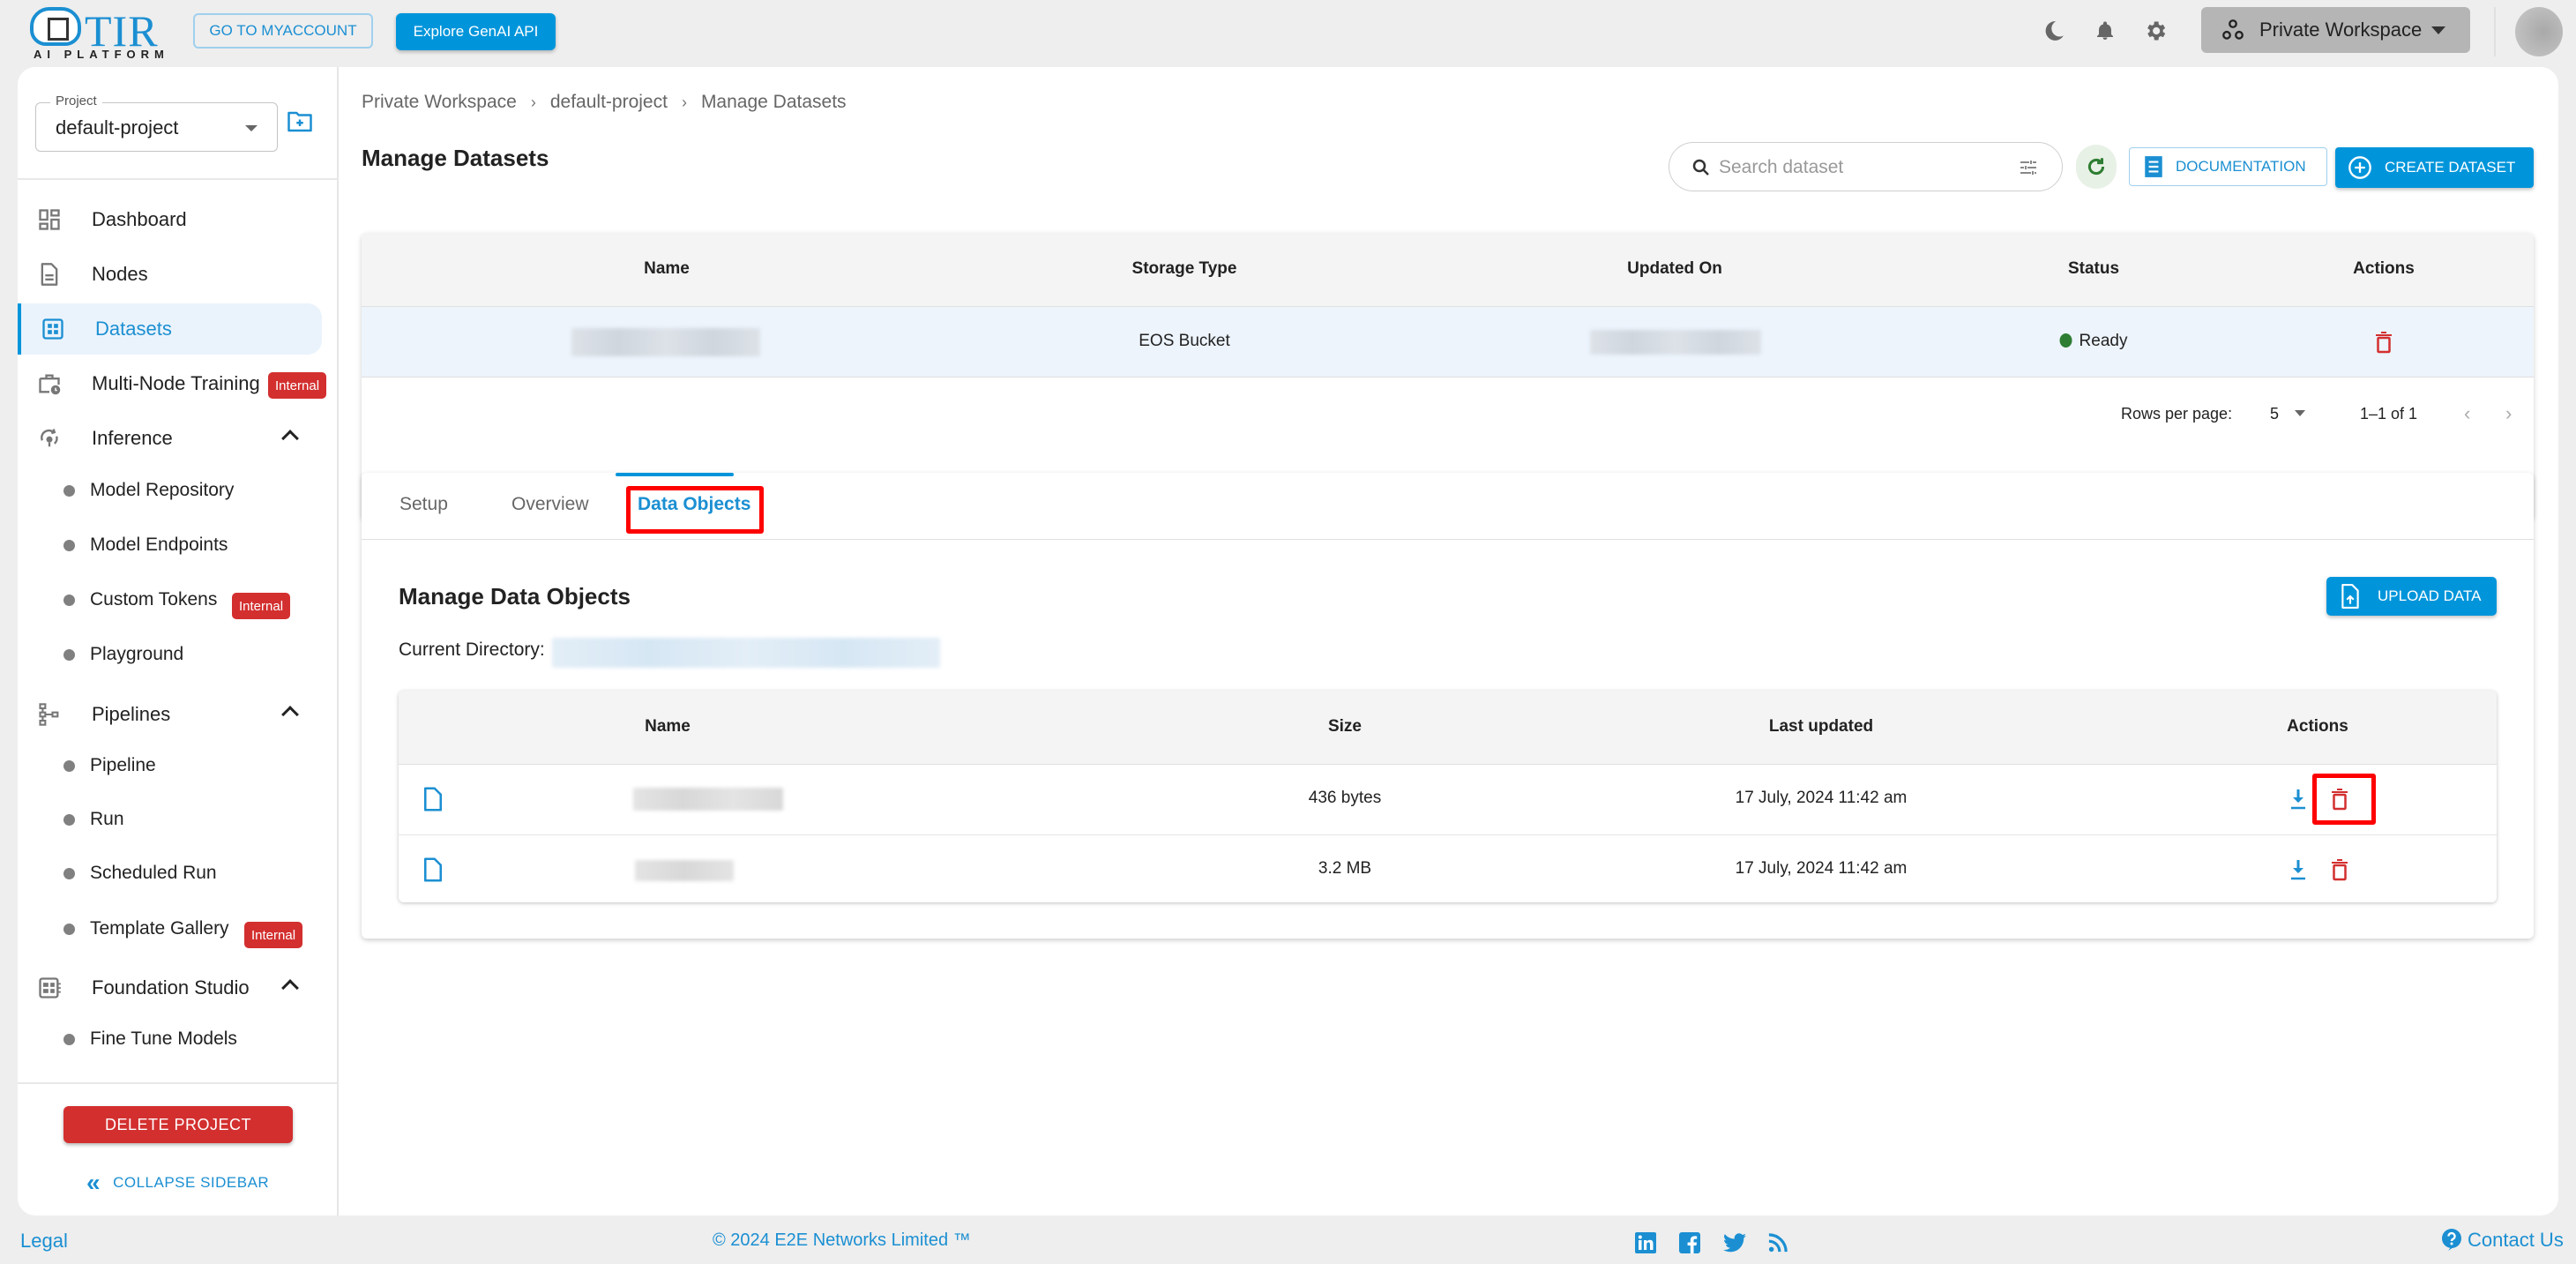 This screenshot has height=1264, width=2576. I want to click on legal-link: Legal, so click(44, 1241).